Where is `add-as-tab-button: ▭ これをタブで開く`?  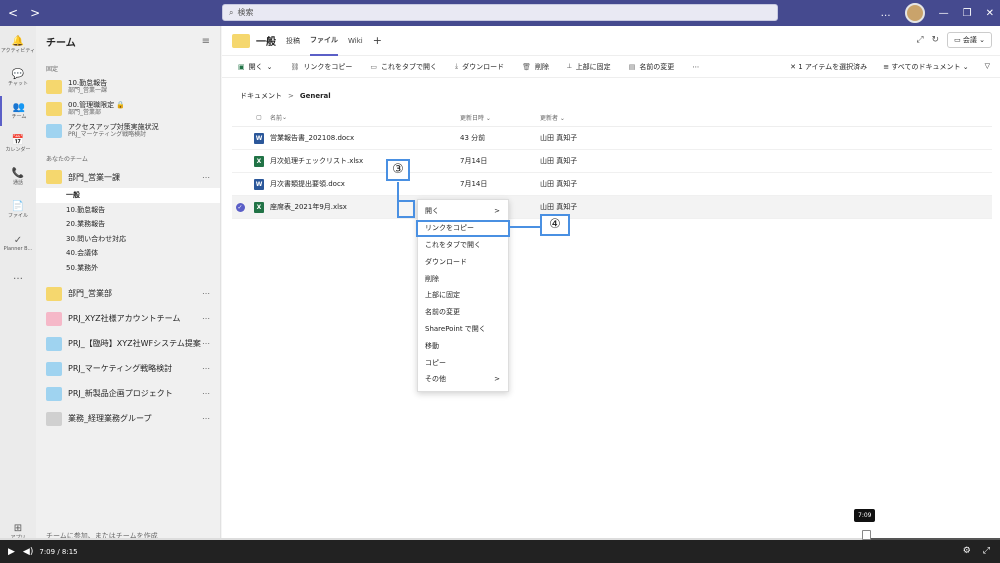
add-as-tab-button: ▭ これをタブで開く is located at coordinates (403, 67).